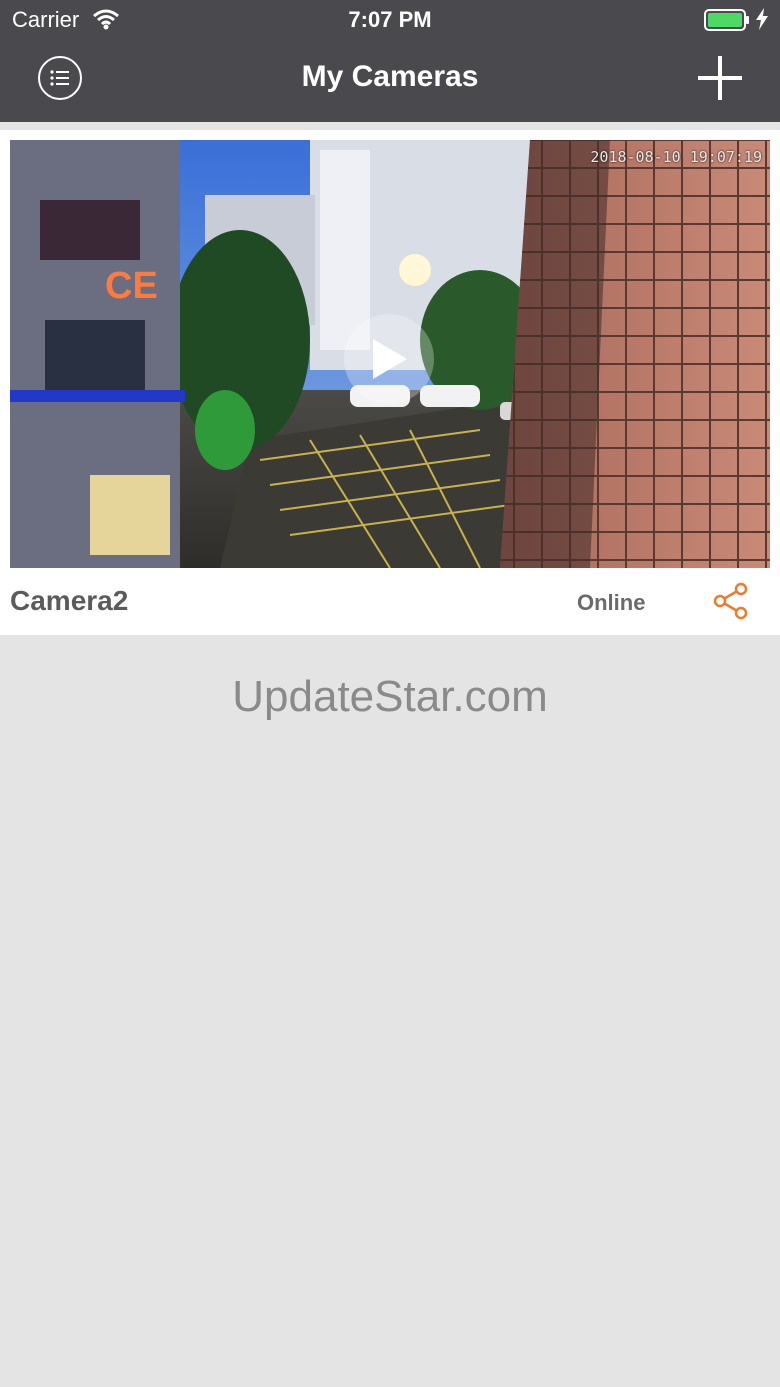 This screenshot has width=780, height=1387. I want to click on add-camera-button, so click(720, 78).